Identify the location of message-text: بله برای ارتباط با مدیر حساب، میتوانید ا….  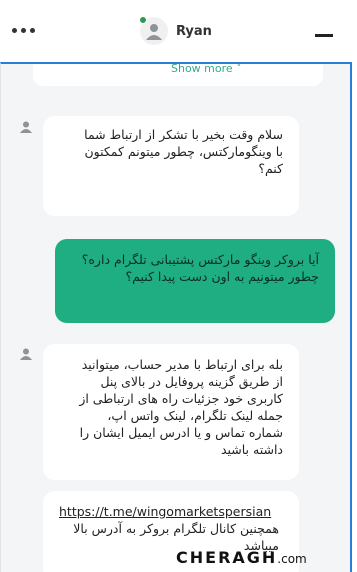
(181, 407).